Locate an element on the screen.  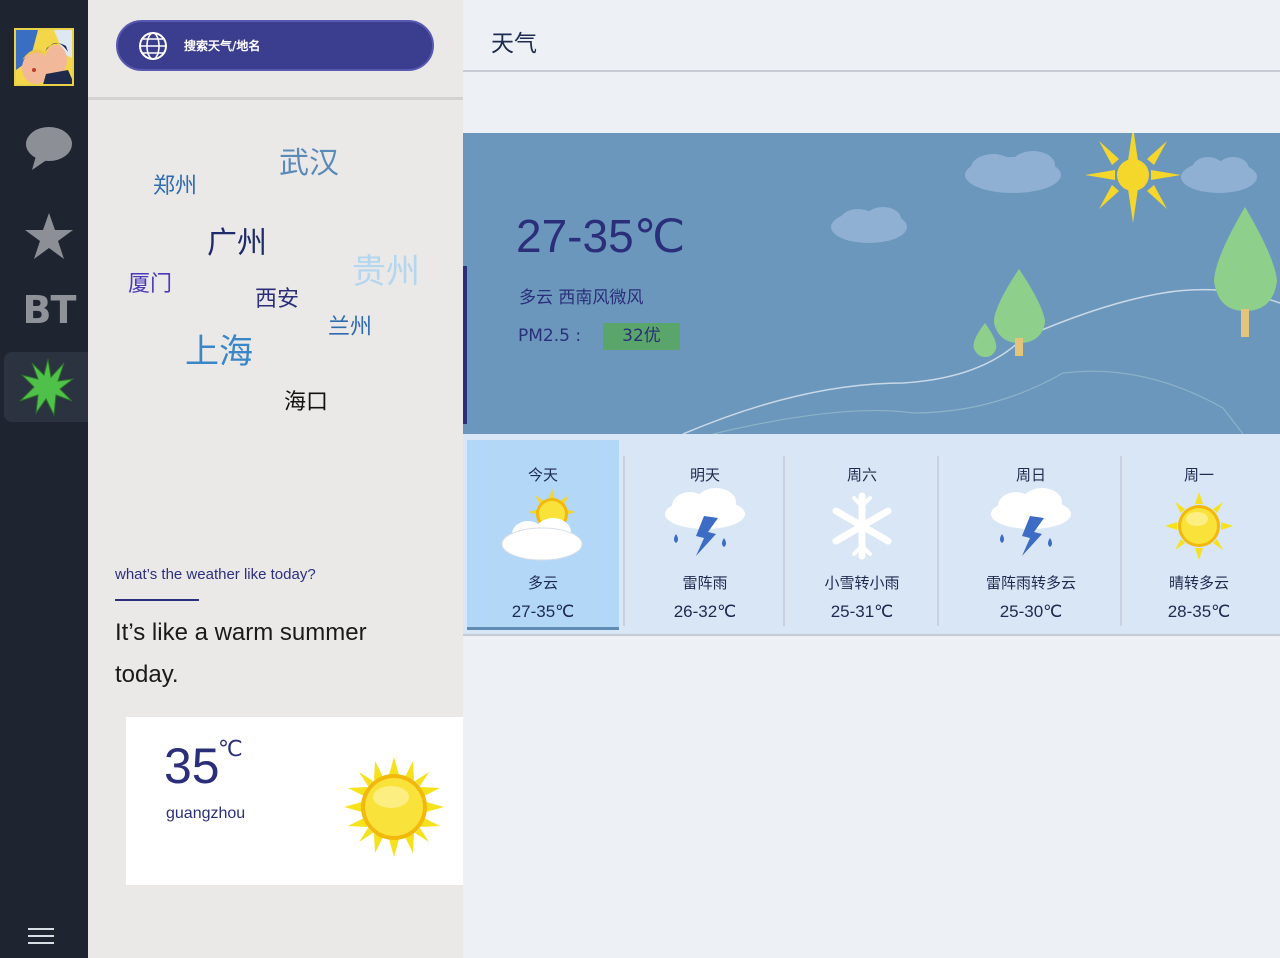
hamburger-icon is located at coordinates (41, 937).